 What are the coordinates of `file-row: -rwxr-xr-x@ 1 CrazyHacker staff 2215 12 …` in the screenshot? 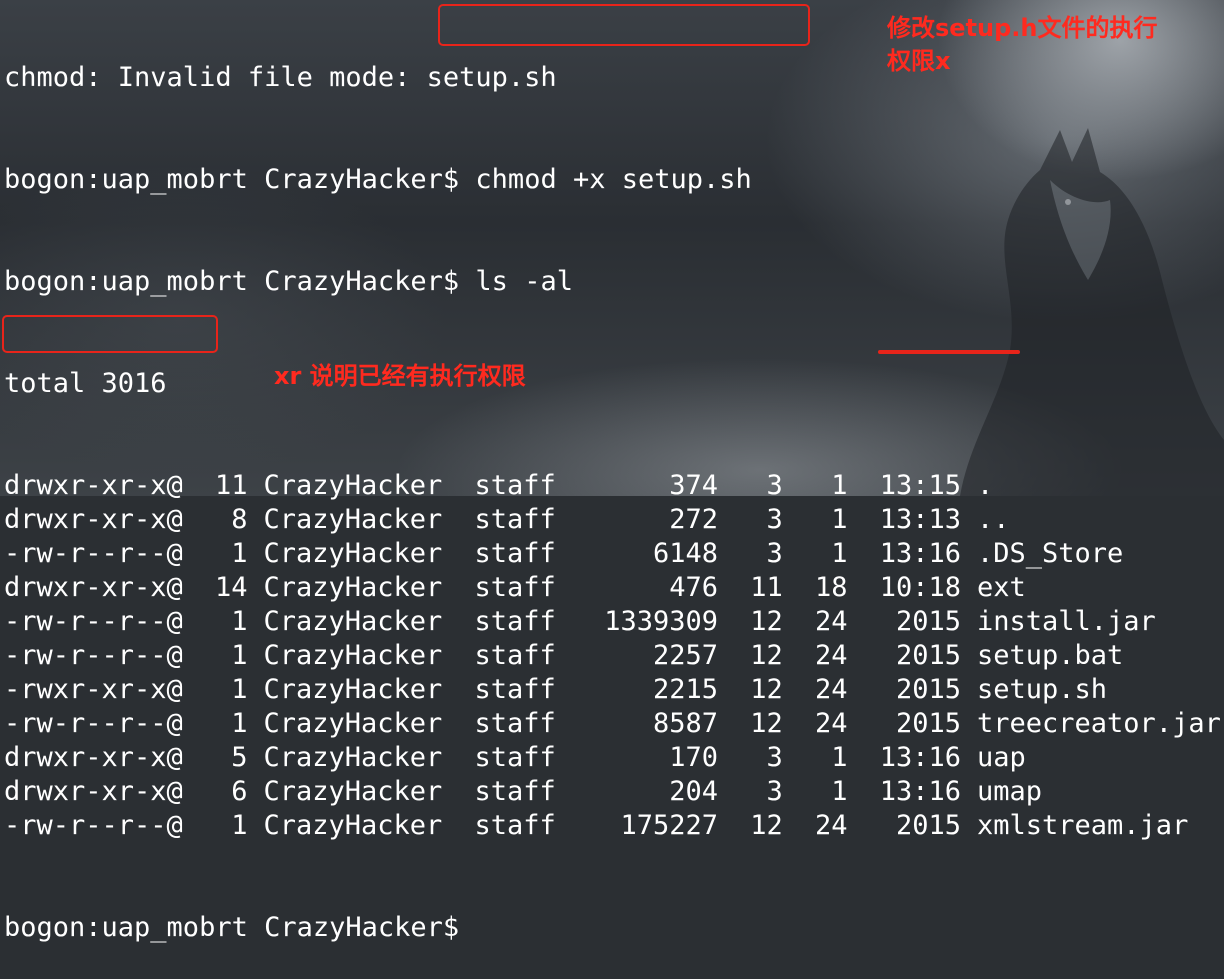 It's located at (614, 690).